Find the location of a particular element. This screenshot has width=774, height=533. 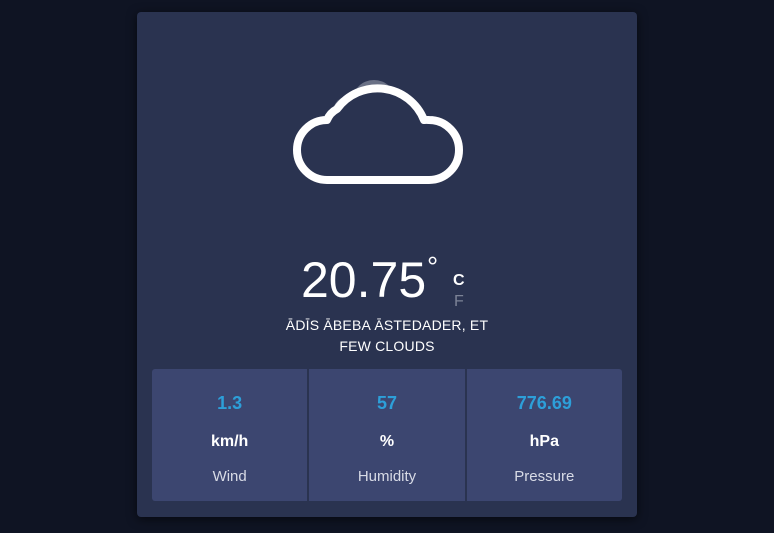

few-clouds-icon is located at coordinates (382, 137).